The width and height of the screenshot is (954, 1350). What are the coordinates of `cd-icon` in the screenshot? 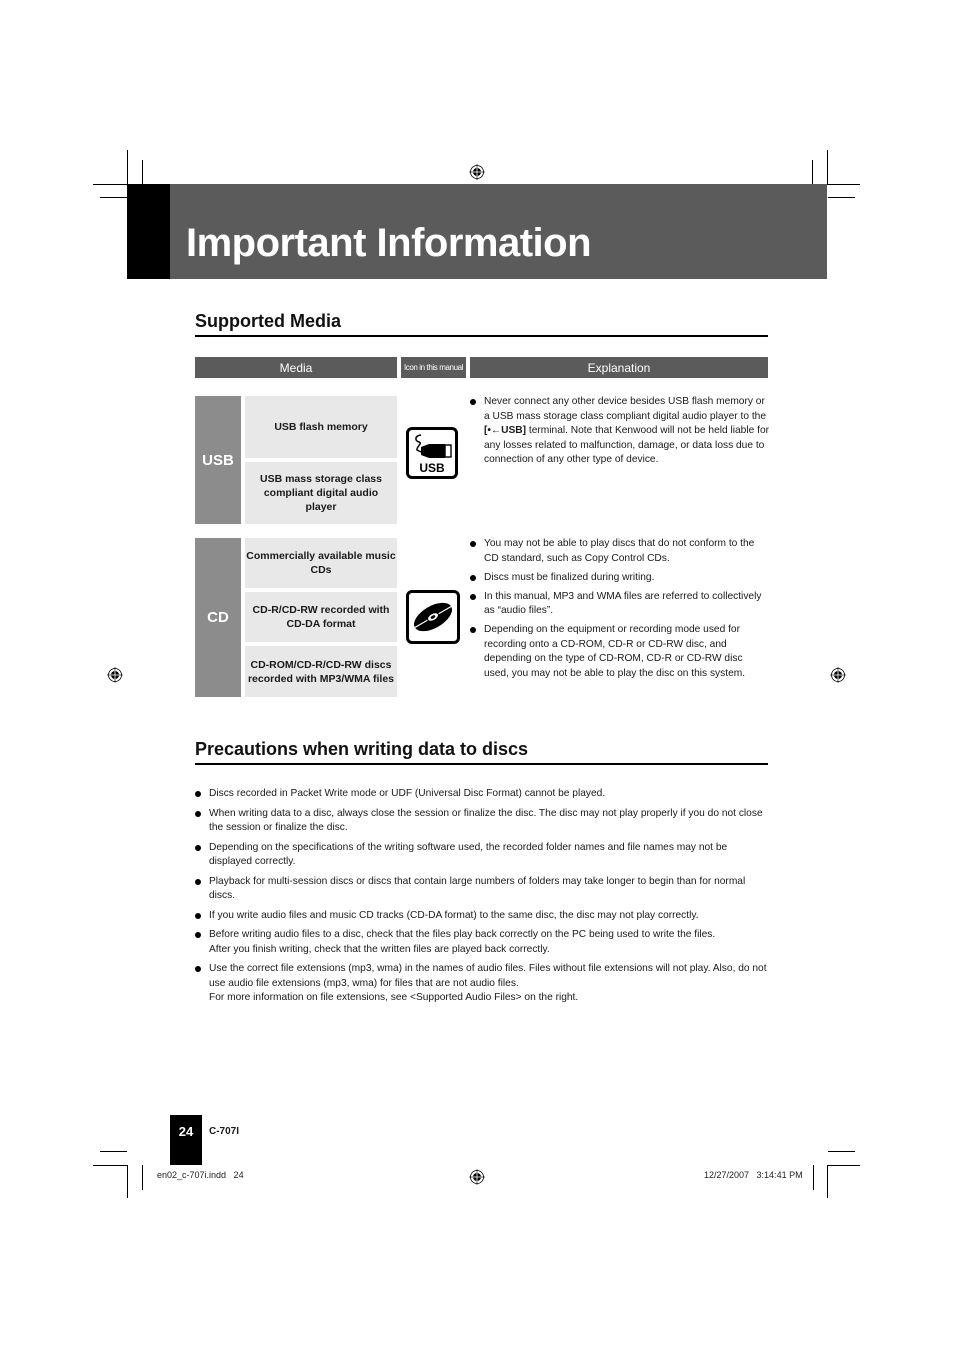 It's located at (433, 617).